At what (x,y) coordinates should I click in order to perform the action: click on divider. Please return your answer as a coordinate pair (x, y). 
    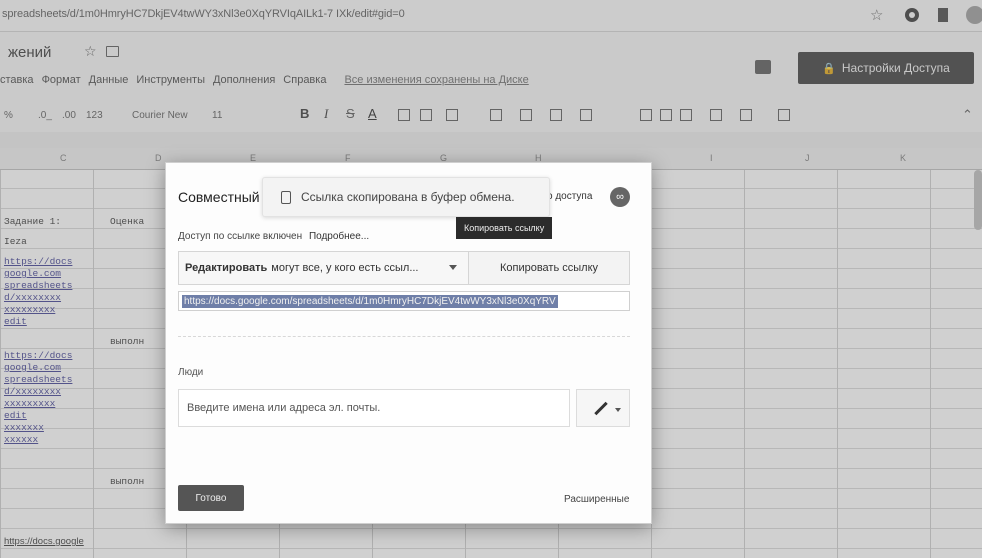
    Looking at the image, I should click on (404, 336).